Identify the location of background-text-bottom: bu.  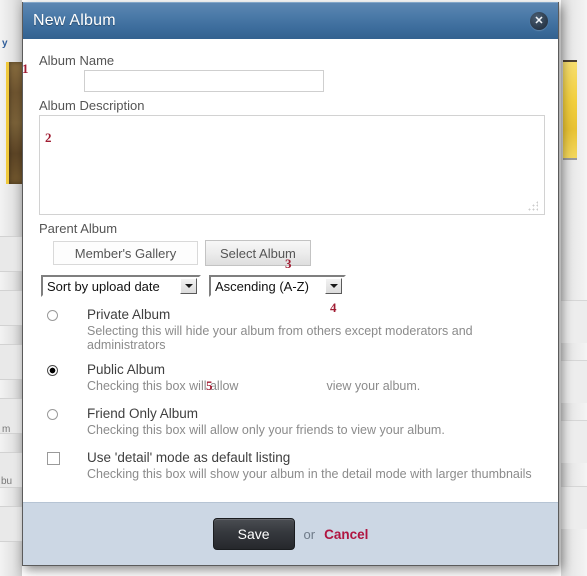
(7, 481).